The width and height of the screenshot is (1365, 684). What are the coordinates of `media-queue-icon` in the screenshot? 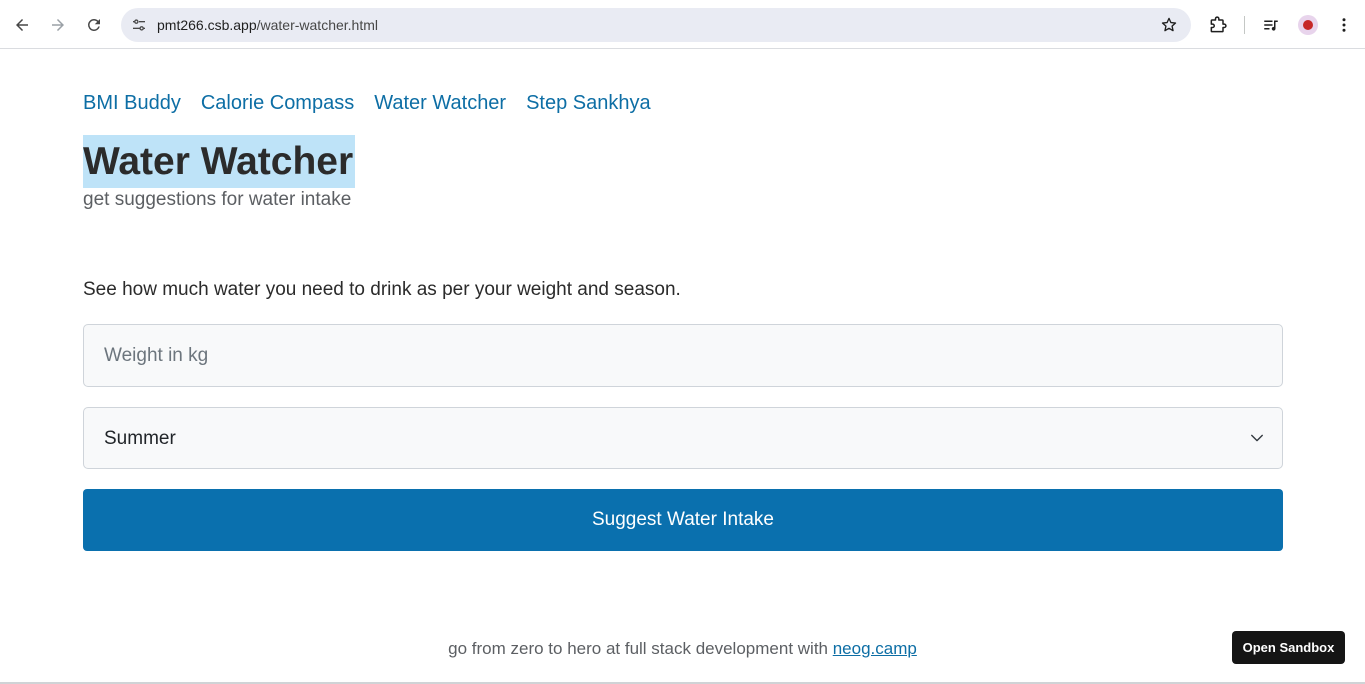 It's located at (1271, 25).